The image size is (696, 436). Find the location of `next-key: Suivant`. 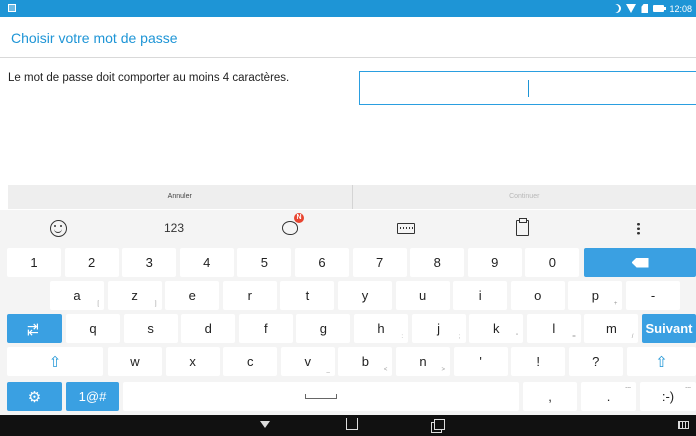

next-key: Suivant is located at coordinates (669, 328).